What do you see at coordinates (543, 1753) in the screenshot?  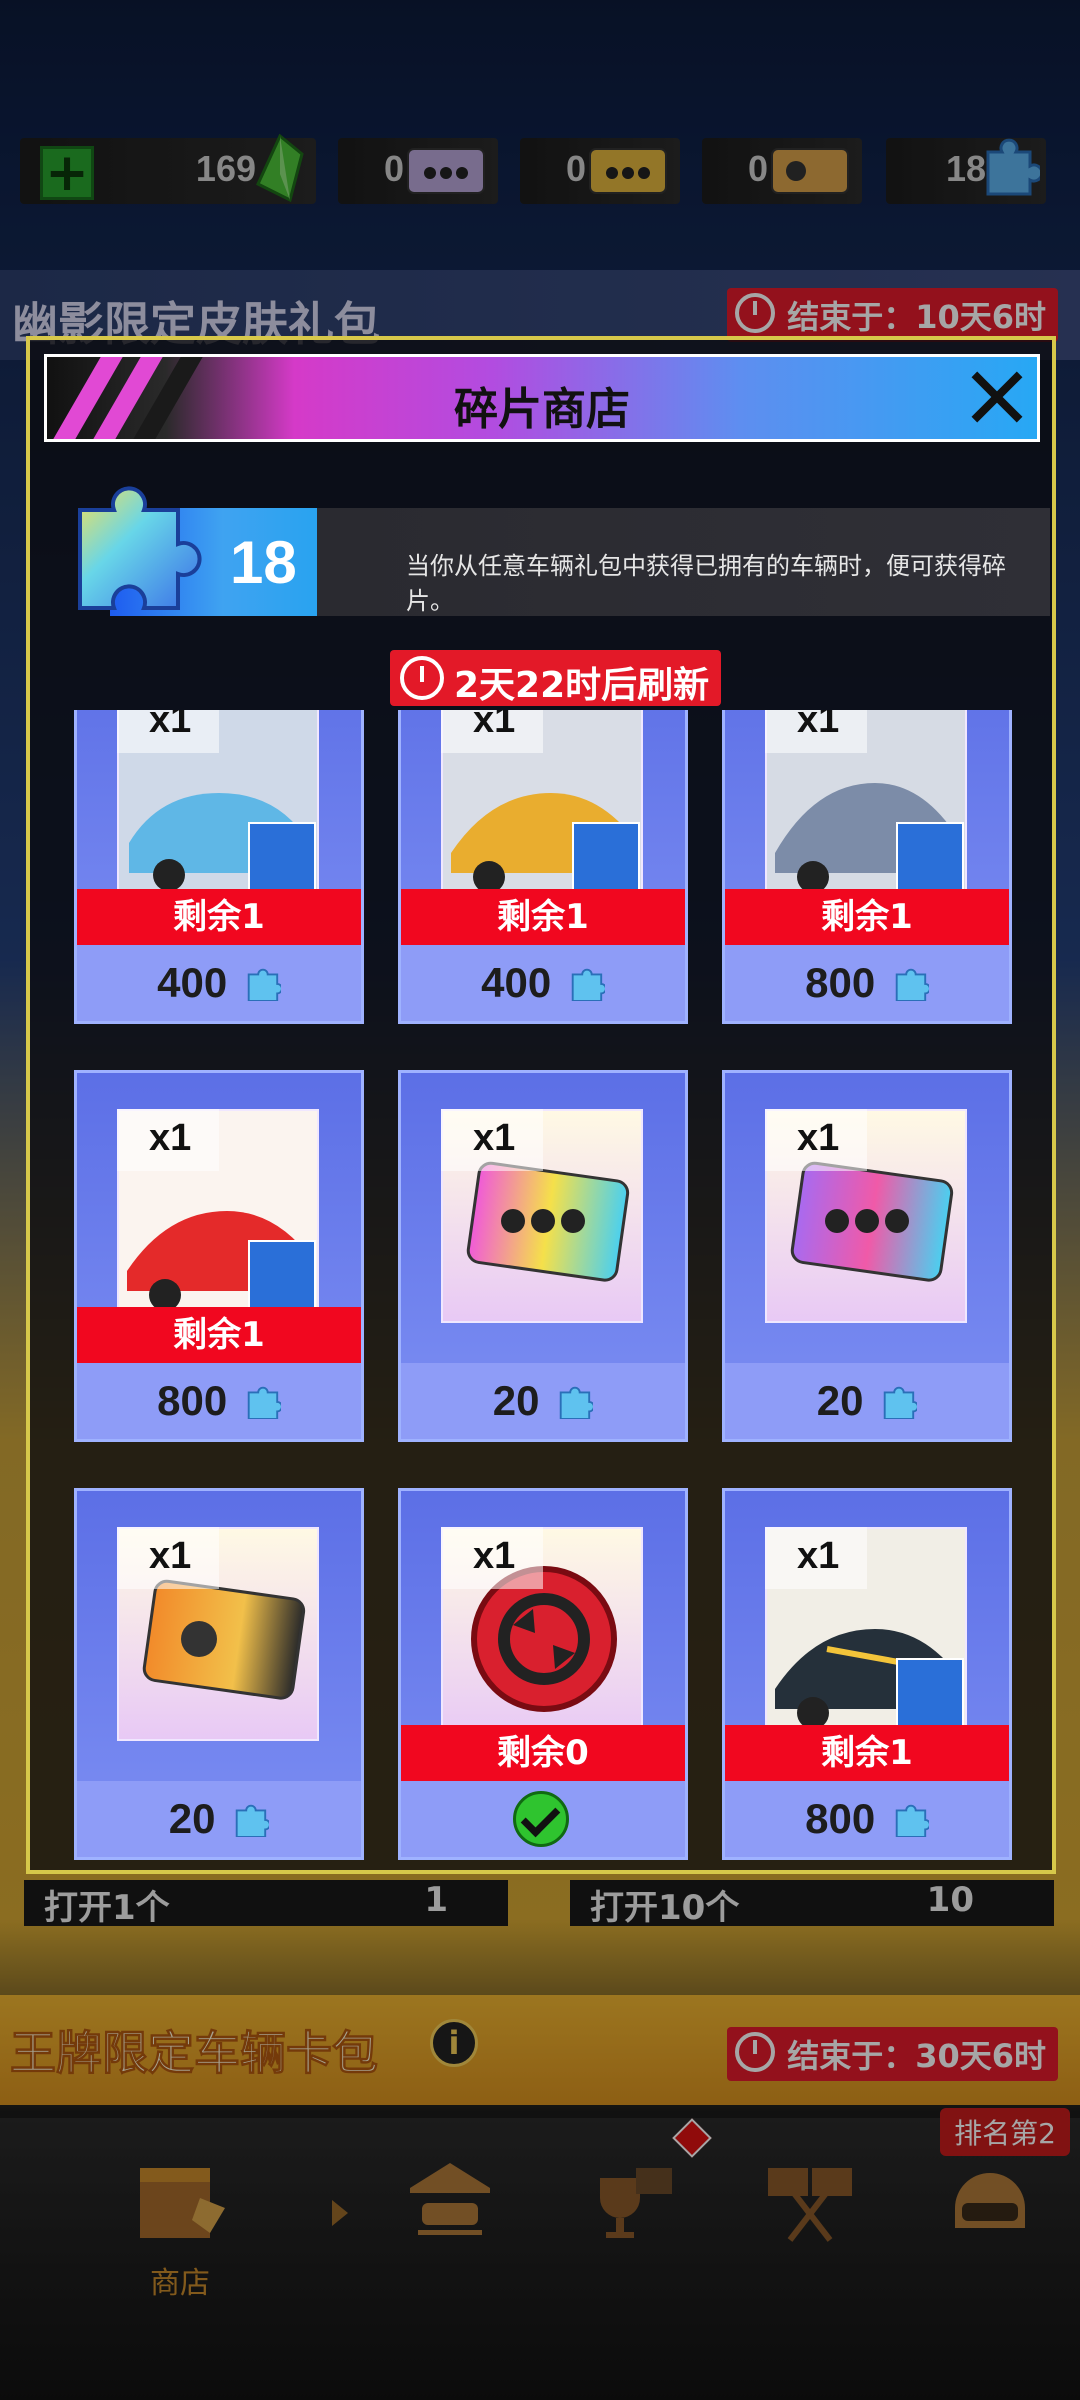 I see `item-remaining: 剩余0` at bounding box center [543, 1753].